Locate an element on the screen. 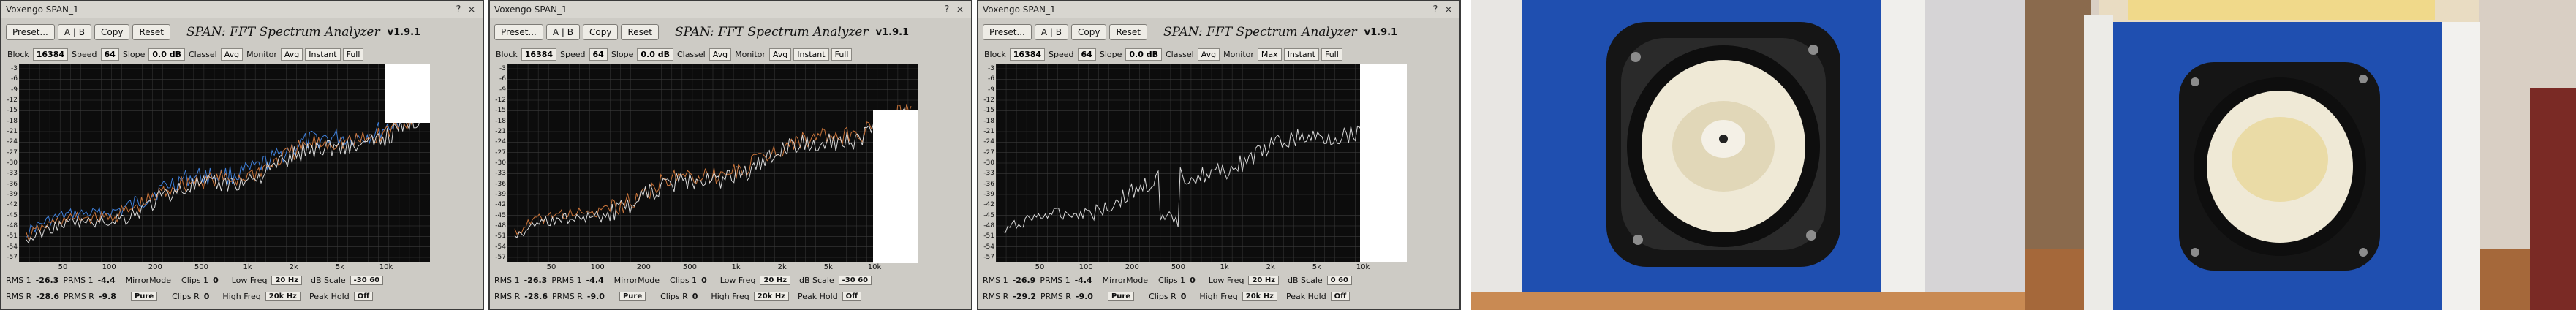  y-tick-label: -36 is located at coordinates (12, 184).